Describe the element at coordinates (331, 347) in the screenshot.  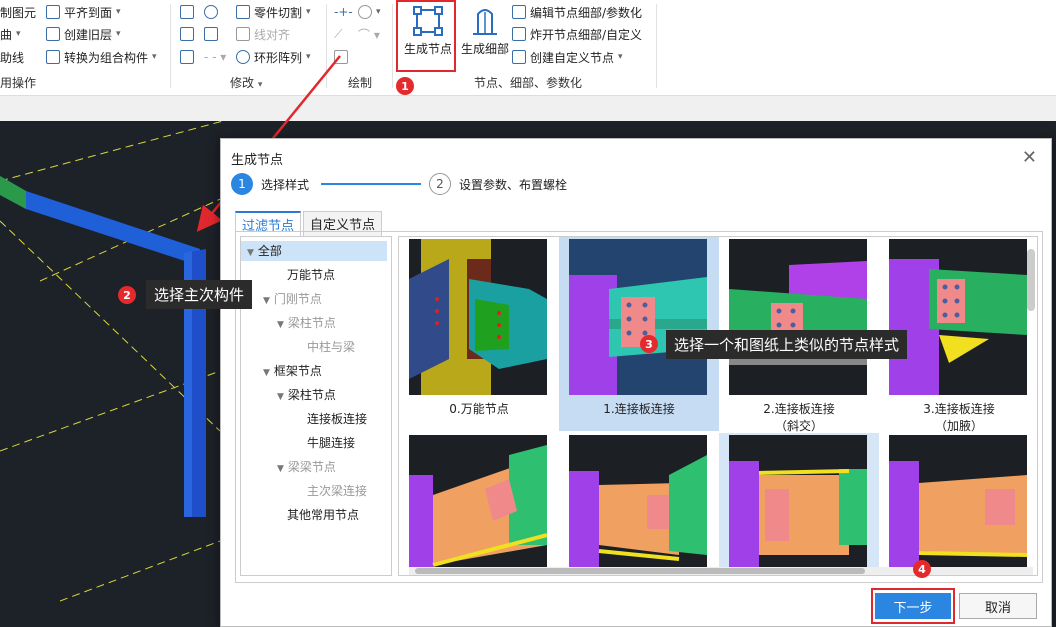
I see `tree-node-label: 中柱与梁` at that location.